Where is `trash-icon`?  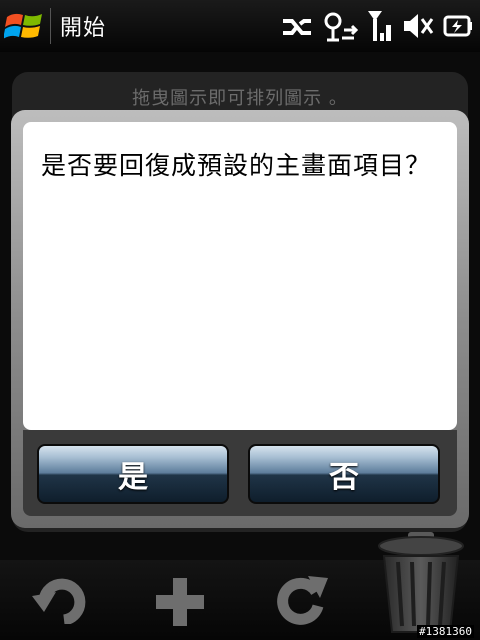 trash-icon is located at coordinates (421, 583).